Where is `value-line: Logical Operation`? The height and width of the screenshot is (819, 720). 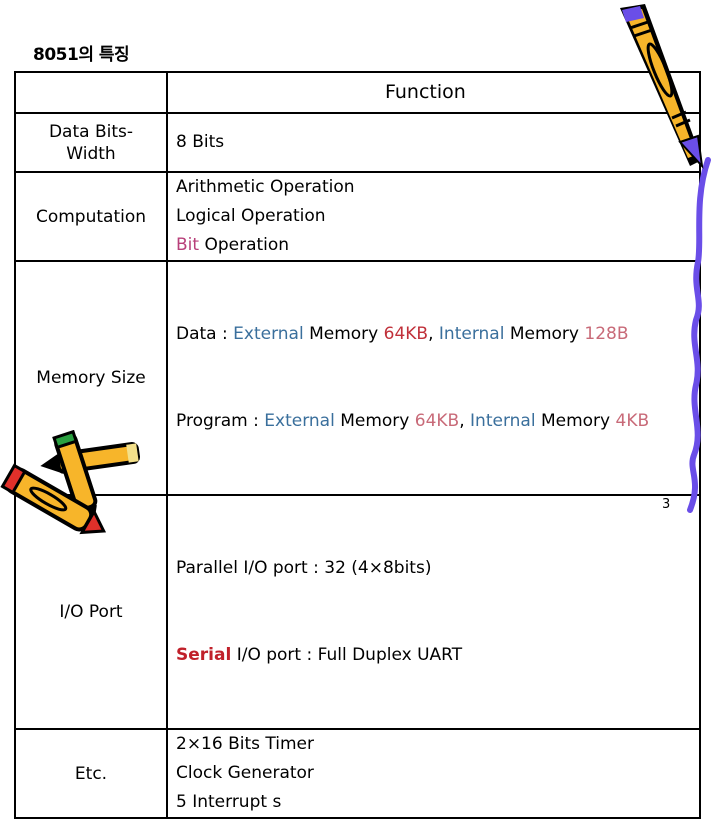
value-line: Logical Operation is located at coordinates (251, 216).